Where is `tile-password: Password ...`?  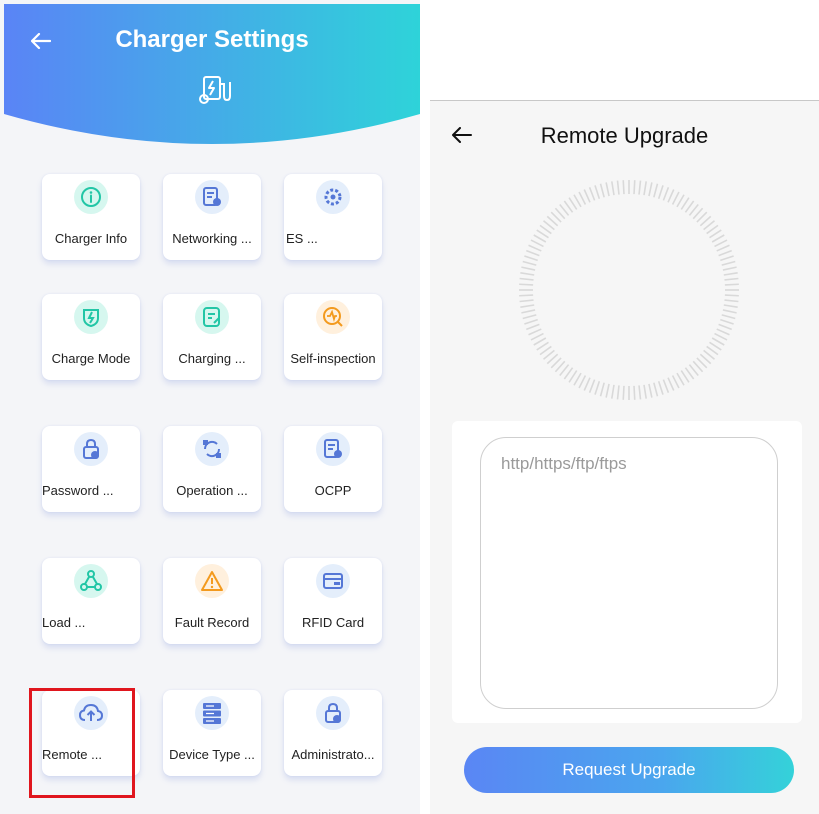
tile-password: Password ... is located at coordinates (91, 469).